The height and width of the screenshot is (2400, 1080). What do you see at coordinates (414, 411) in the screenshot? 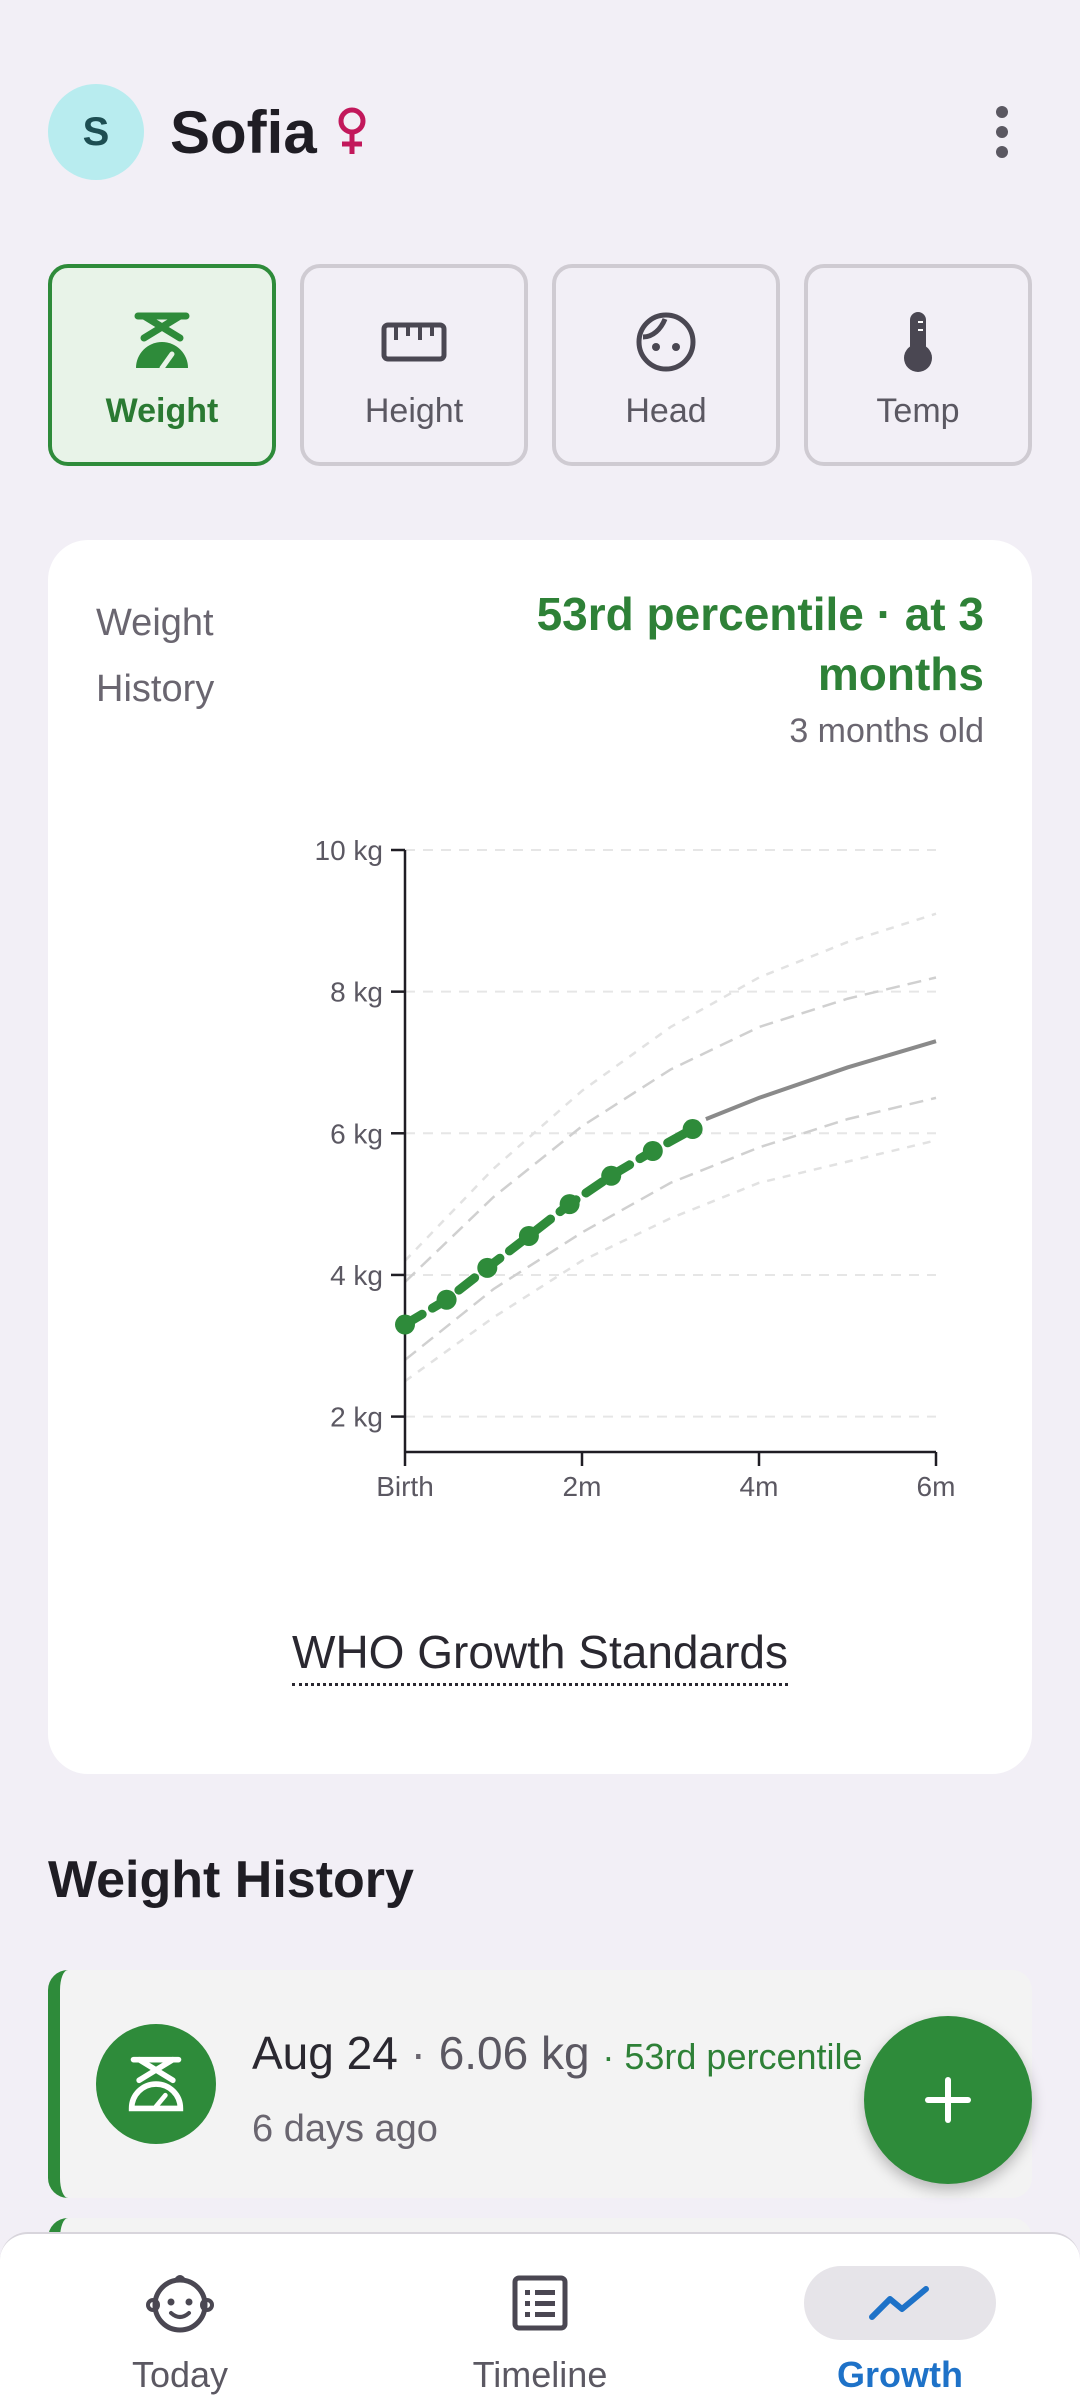
I see `metric-label: Height` at bounding box center [414, 411].